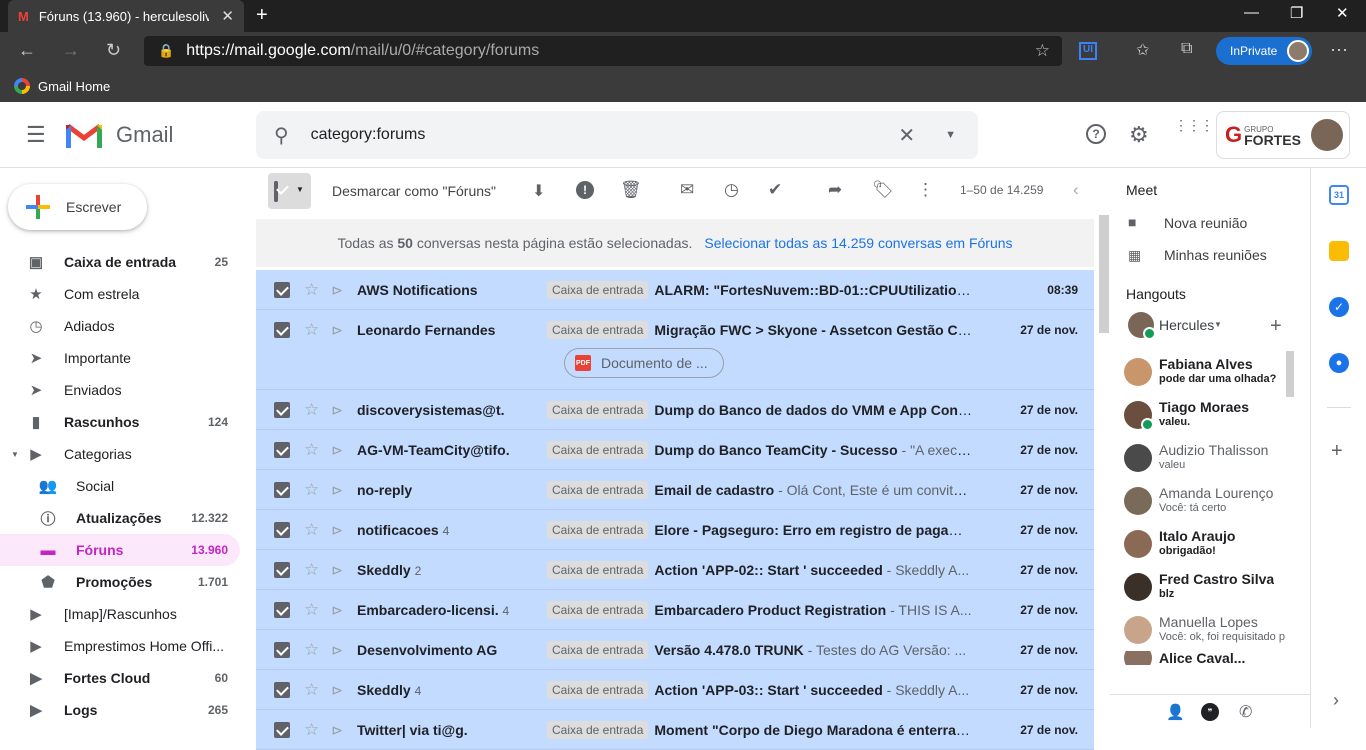 The height and width of the screenshot is (750, 1366). Describe the element at coordinates (617, 135) in the screenshot. I see `search-bar: ⚲ category:forums ✕ ▼` at that location.